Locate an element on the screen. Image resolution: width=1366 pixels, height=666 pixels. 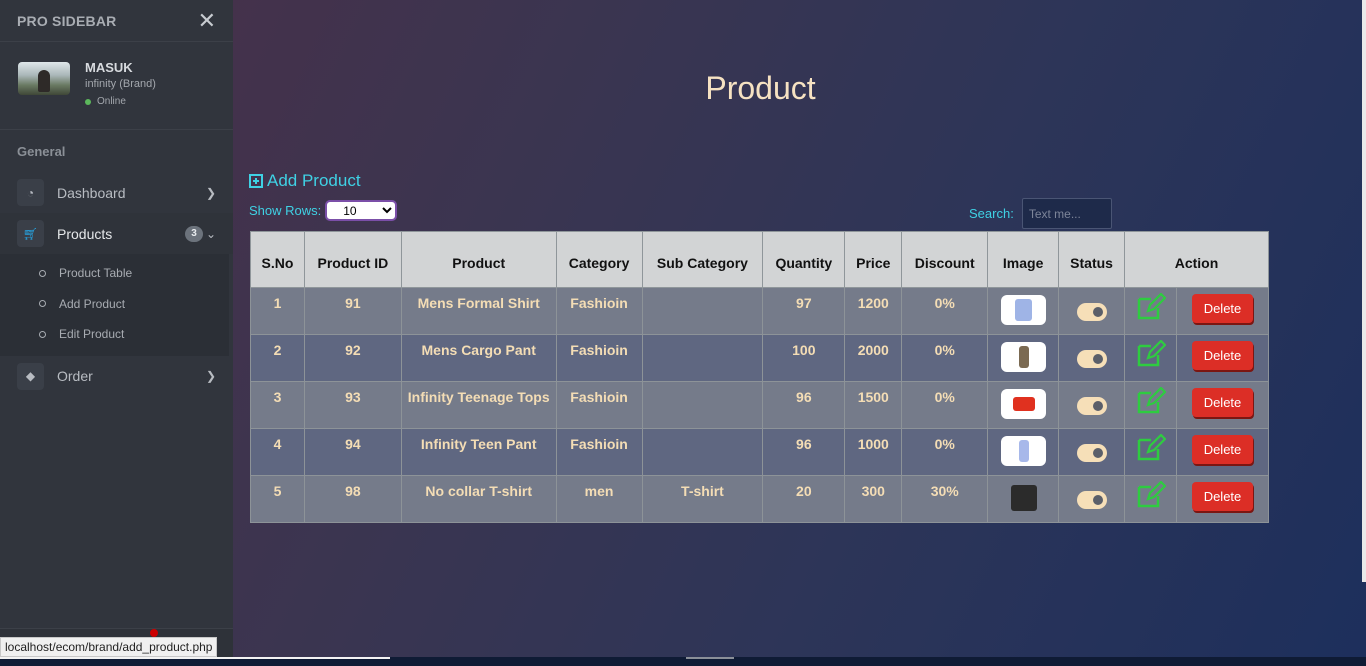
submenu-item-edit-product: Edit Product is located at coordinates (114, 334).